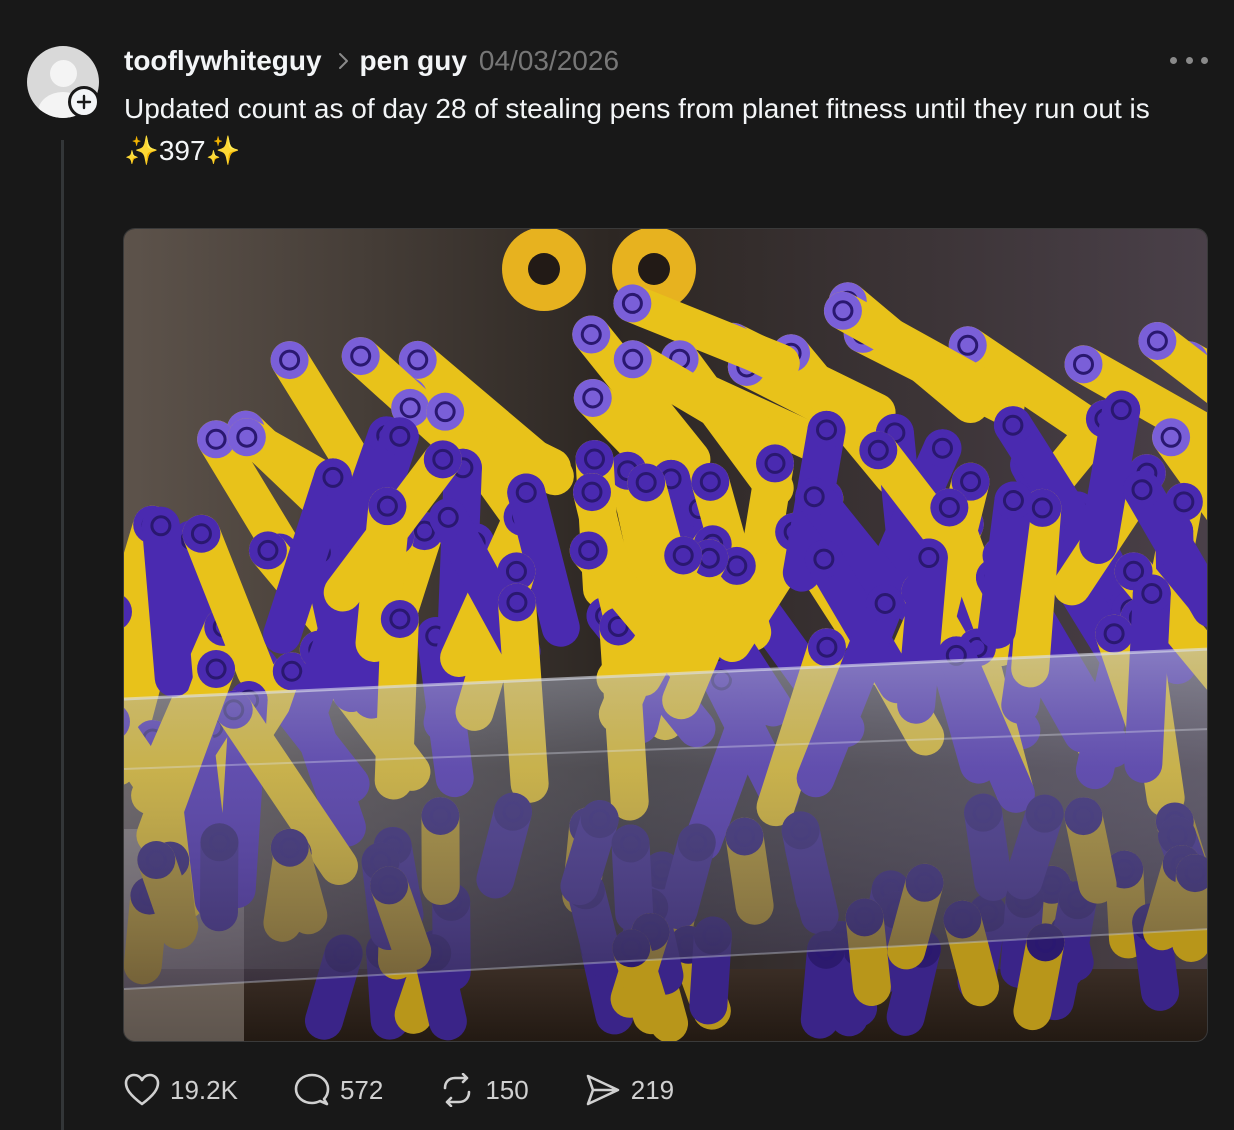 Image resolution: width=1234 pixels, height=1130 pixels. I want to click on post-header: tooflywhiteguy pen guy 04/03/2026, so click(371, 61).